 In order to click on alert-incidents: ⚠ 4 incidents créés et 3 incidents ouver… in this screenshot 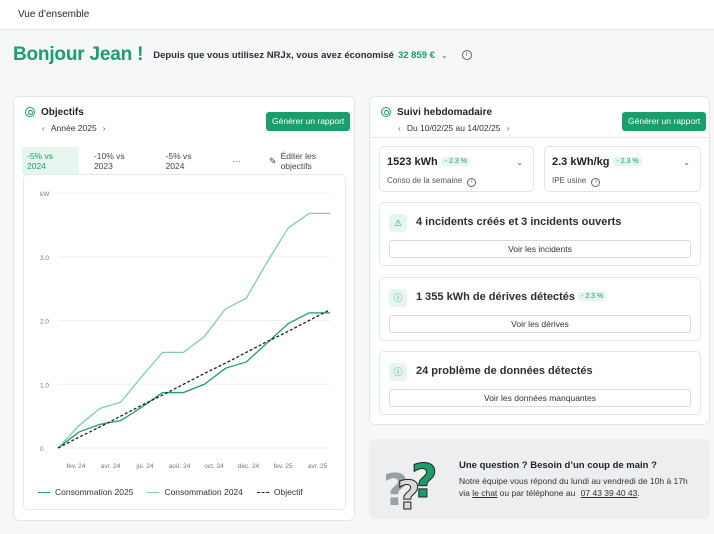, I will do `click(540, 234)`.